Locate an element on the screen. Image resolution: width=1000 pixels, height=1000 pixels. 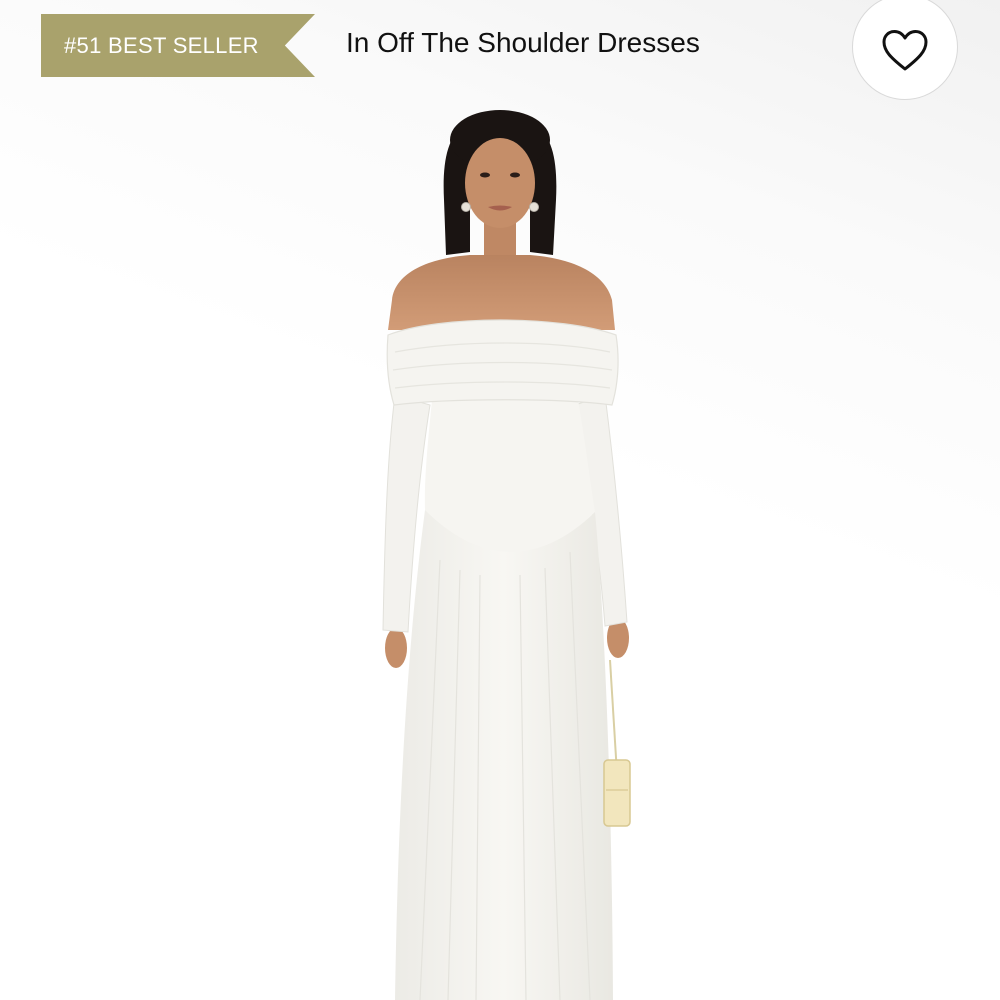
left-hand is located at coordinates (396, 648).